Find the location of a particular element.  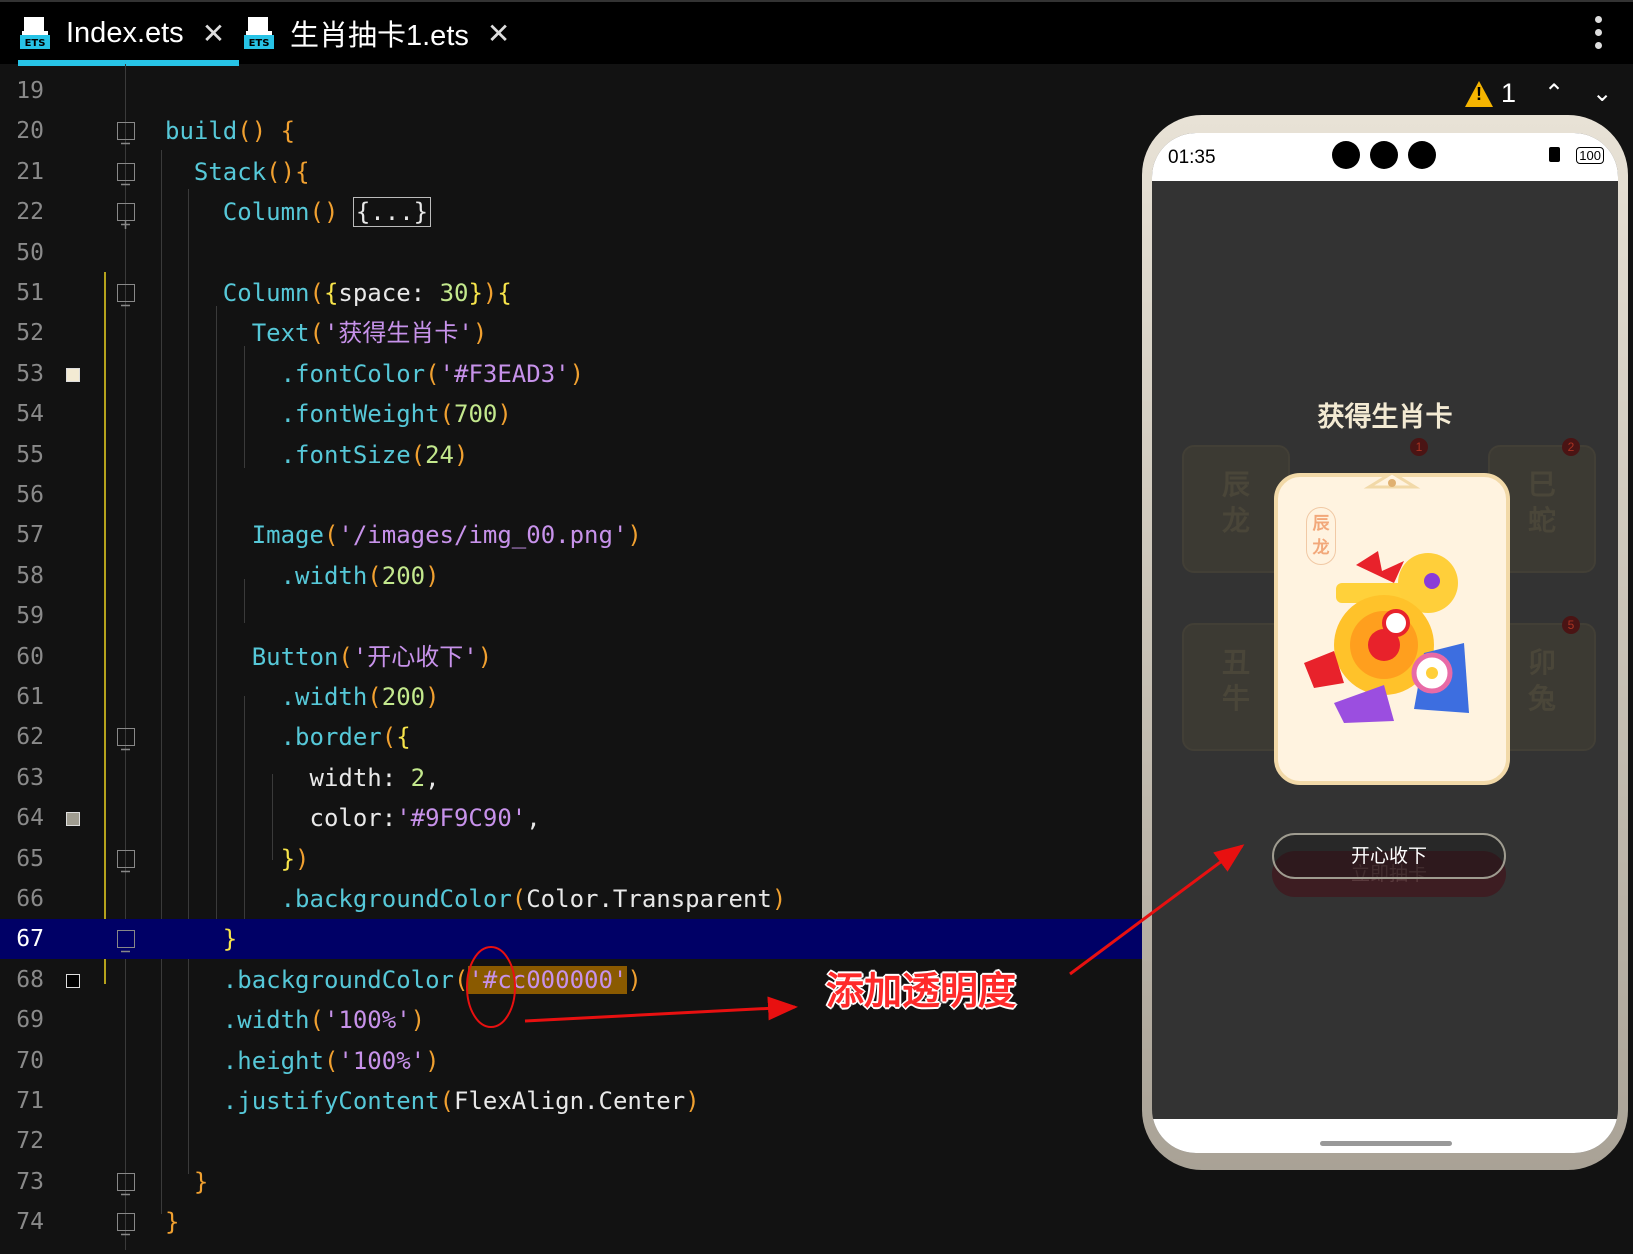

line-number: 67 is located at coordinates (22, 939).